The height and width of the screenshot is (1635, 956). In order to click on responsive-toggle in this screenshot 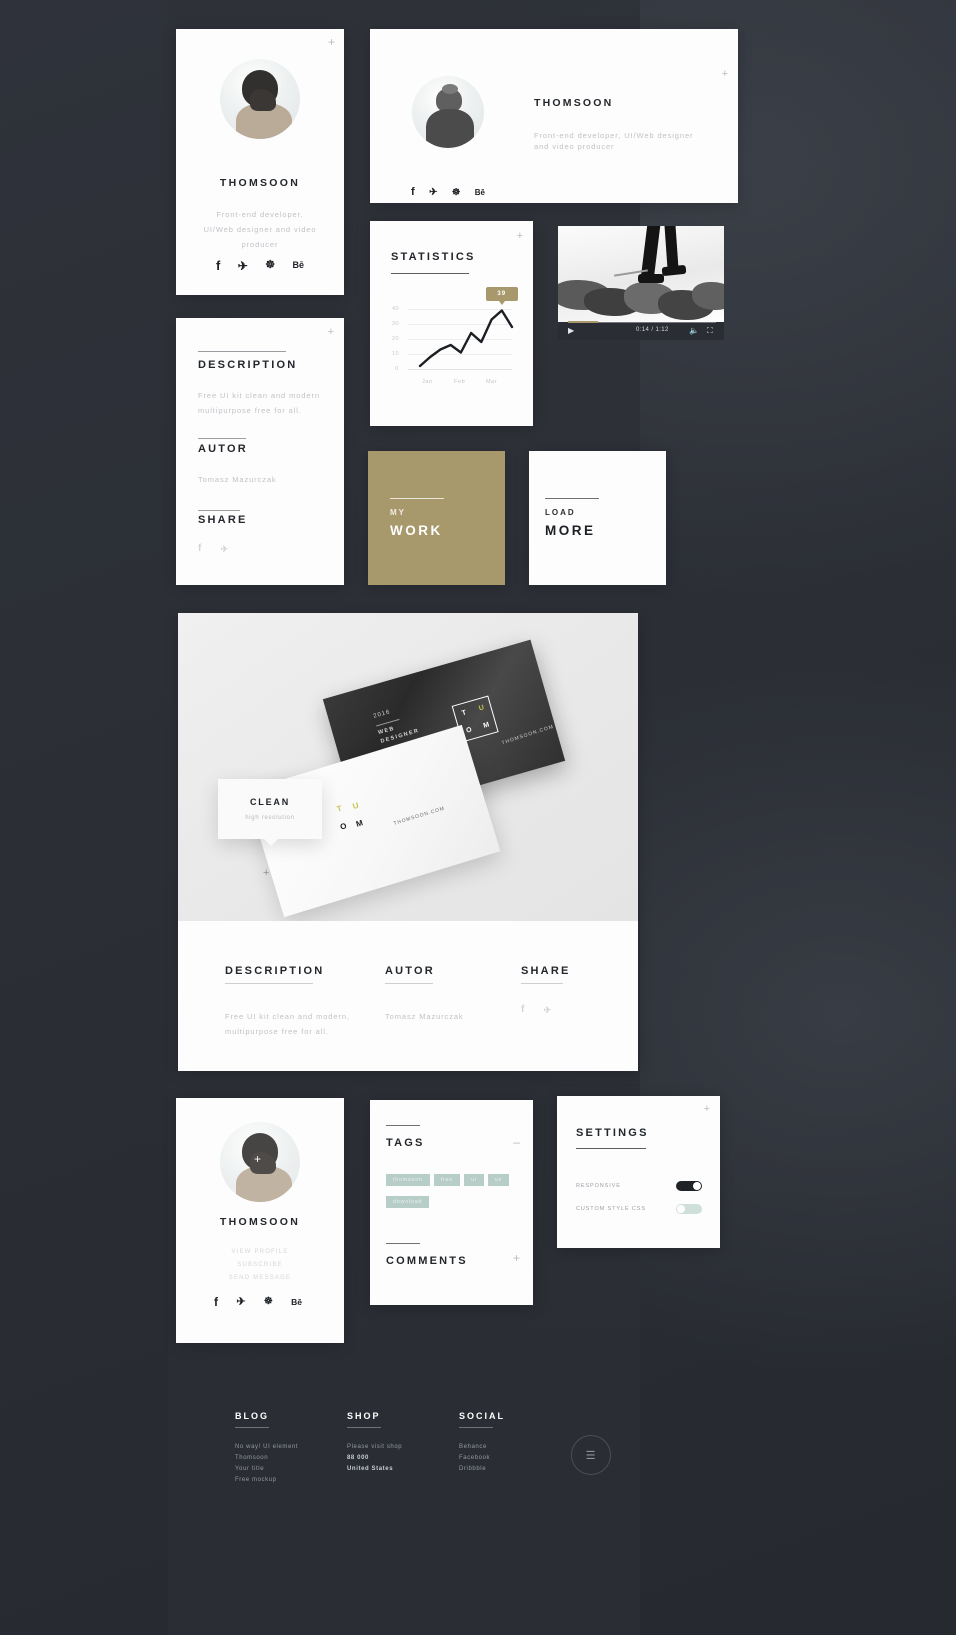, I will do `click(689, 1186)`.